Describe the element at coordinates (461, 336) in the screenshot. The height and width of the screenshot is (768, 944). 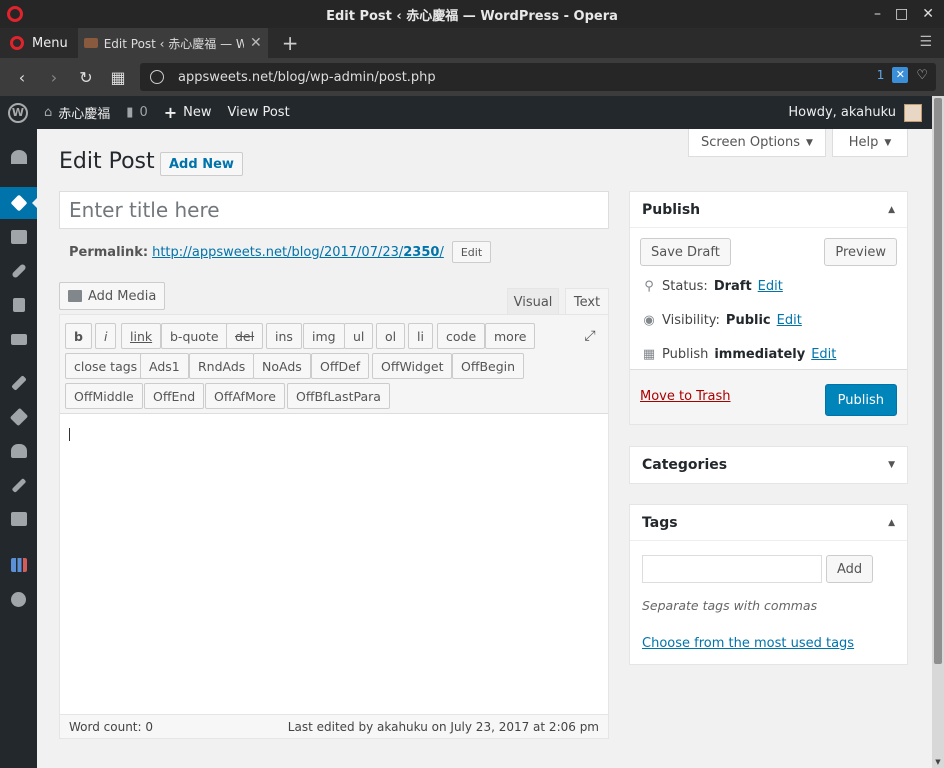
I see `qt-code-button: code` at that location.